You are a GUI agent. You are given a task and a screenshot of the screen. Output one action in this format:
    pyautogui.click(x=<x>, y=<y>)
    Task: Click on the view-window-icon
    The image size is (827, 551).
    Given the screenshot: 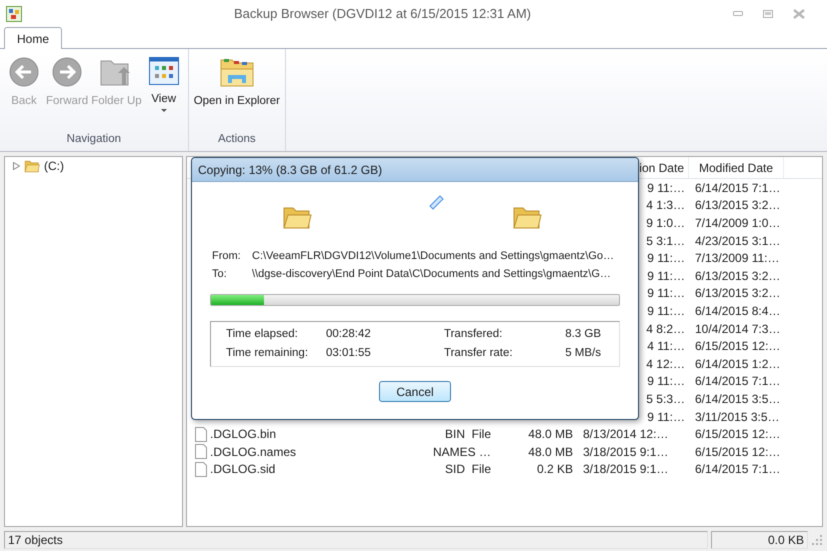 What is the action you would take?
    pyautogui.click(x=163, y=71)
    